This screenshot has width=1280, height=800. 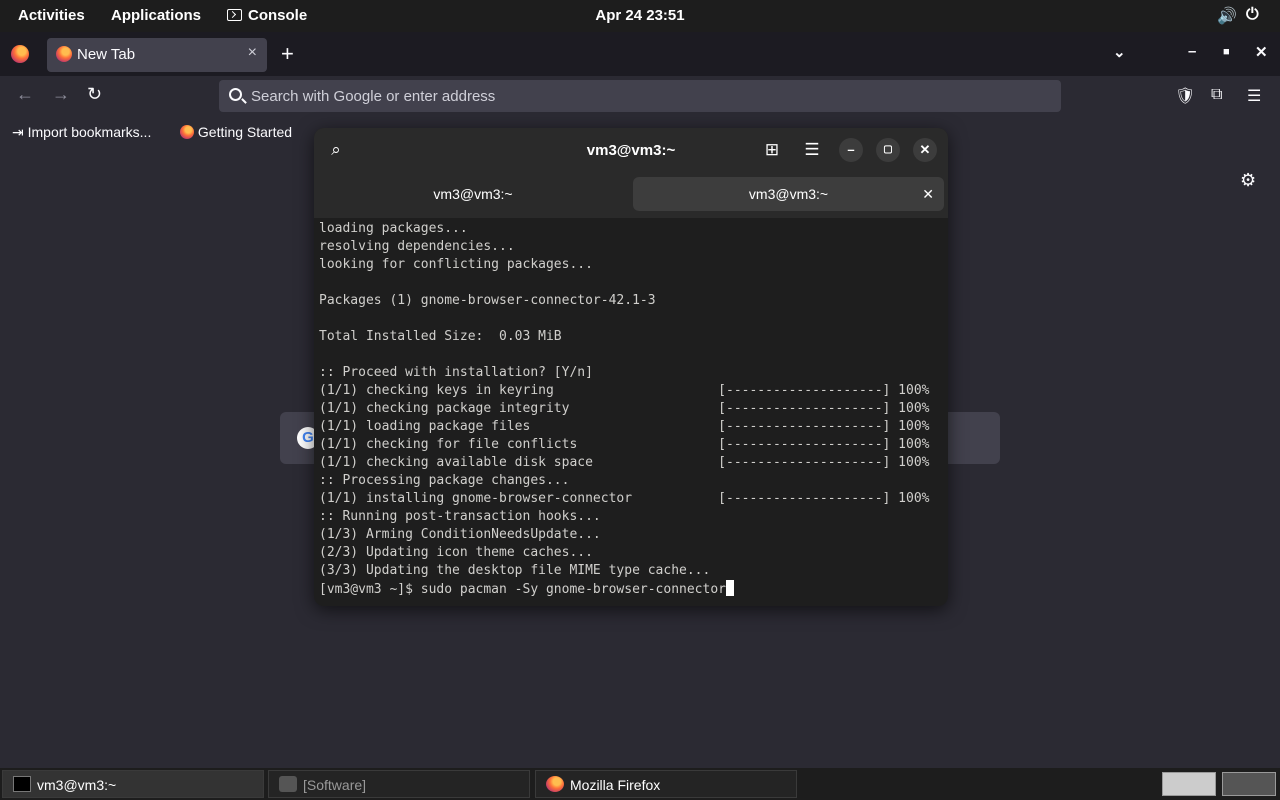 What do you see at coordinates (615, 785) in the screenshot?
I see `taskbar-item-label: Mozilla Firefox` at bounding box center [615, 785].